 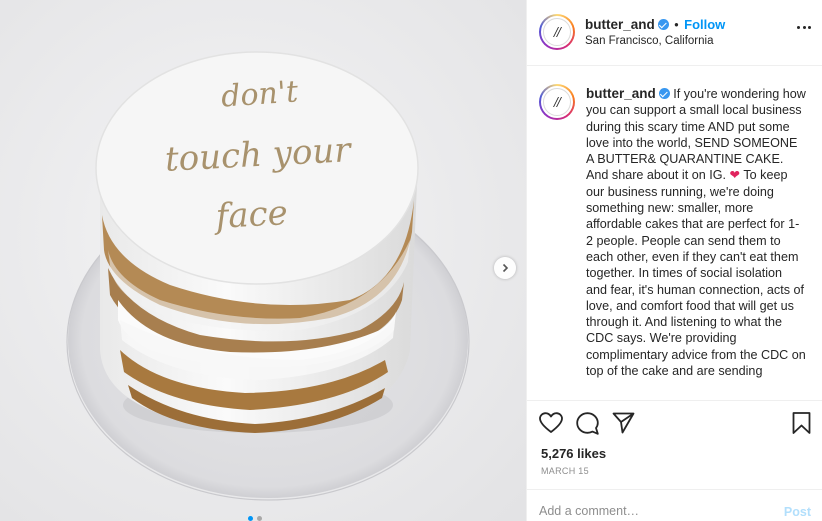 I want to click on post-comment-button: Post, so click(x=797, y=512).